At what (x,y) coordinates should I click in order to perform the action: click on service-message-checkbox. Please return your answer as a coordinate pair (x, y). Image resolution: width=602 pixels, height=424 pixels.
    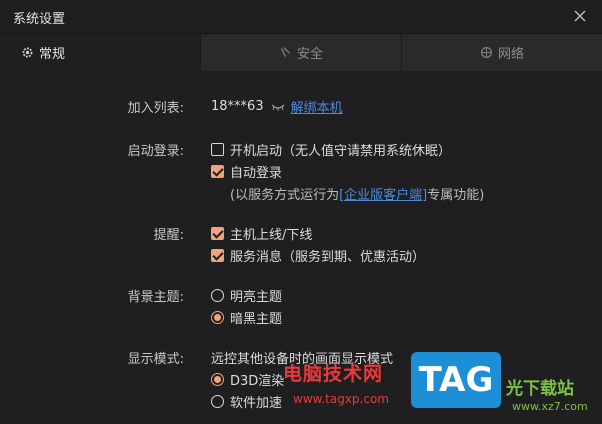
    Looking at the image, I should click on (217, 255).